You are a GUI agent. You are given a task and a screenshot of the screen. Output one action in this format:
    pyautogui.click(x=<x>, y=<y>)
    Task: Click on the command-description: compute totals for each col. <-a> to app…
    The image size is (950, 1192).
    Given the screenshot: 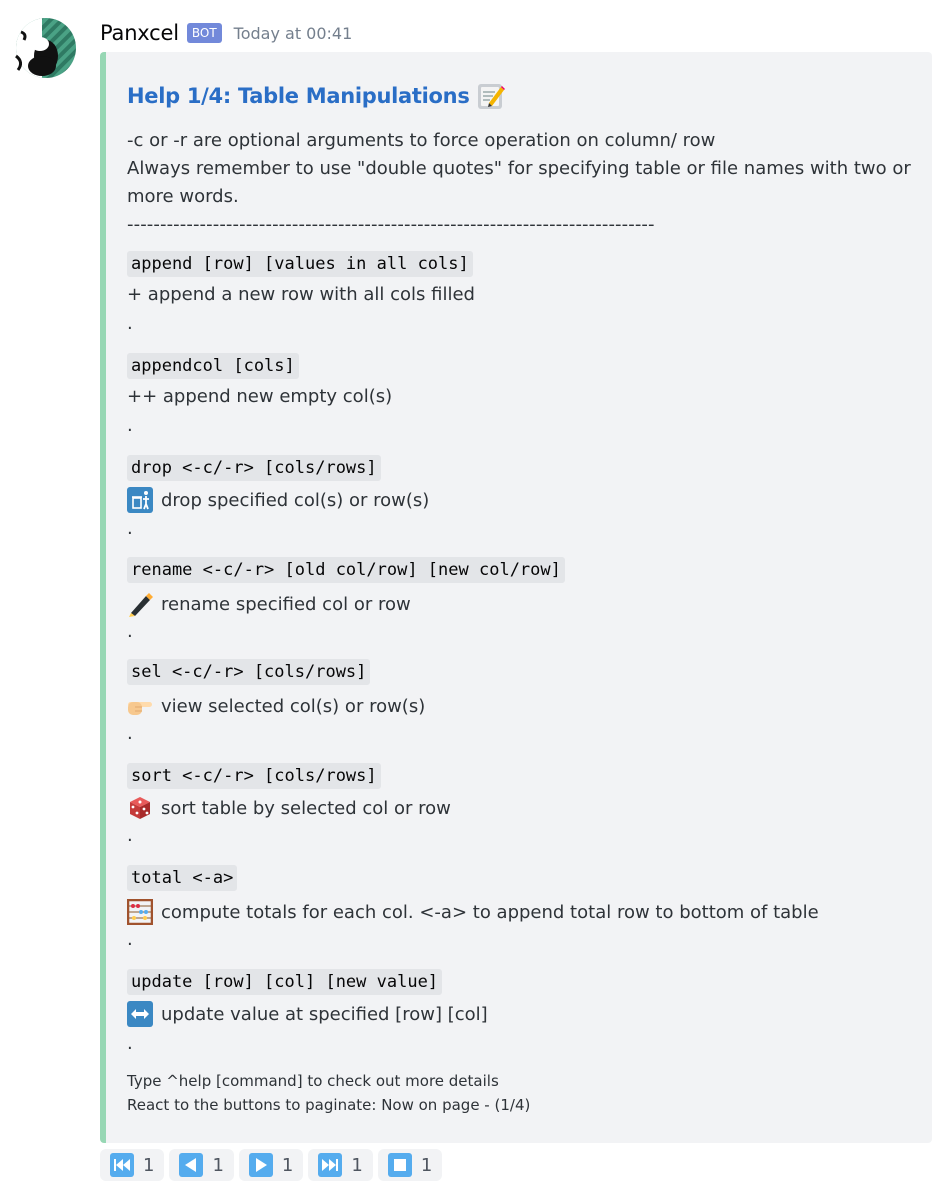 What is the action you would take?
    pyautogui.click(x=472, y=912)
    